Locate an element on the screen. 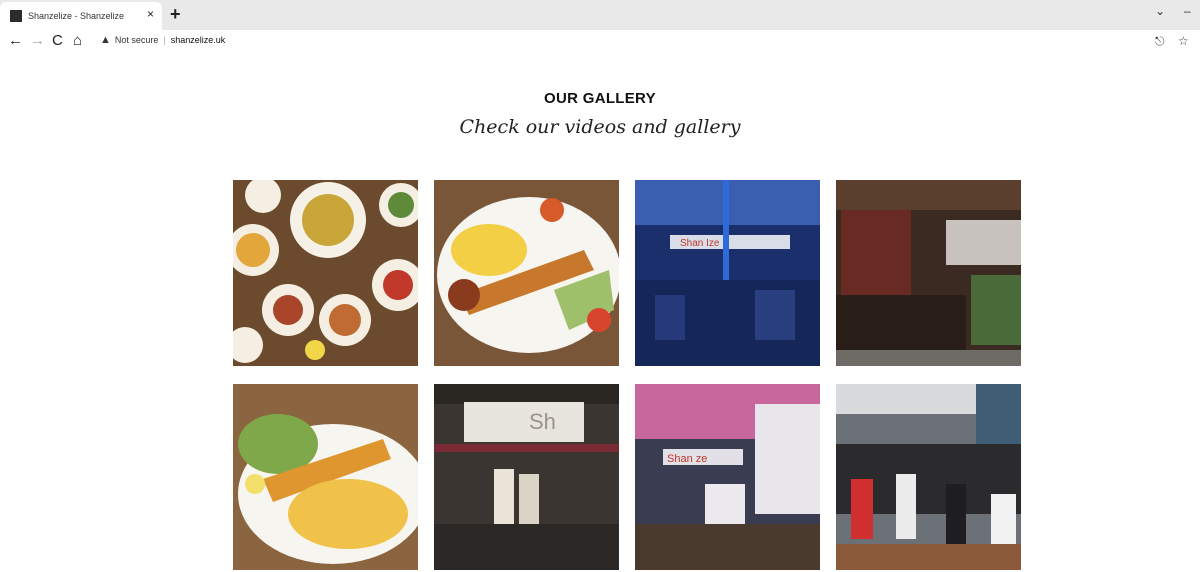  gallery-image-bar-interior is located at coordinates (928, 273).